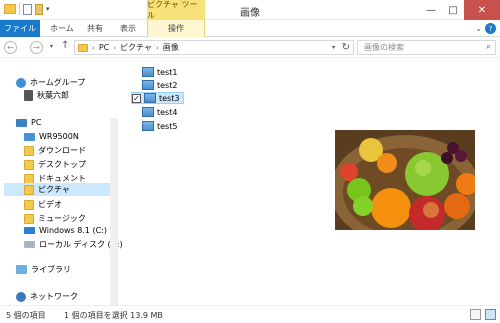 The width and height of the screenshot is (500, 323). I want to click on videos-folder-icon, so click(29, 204).